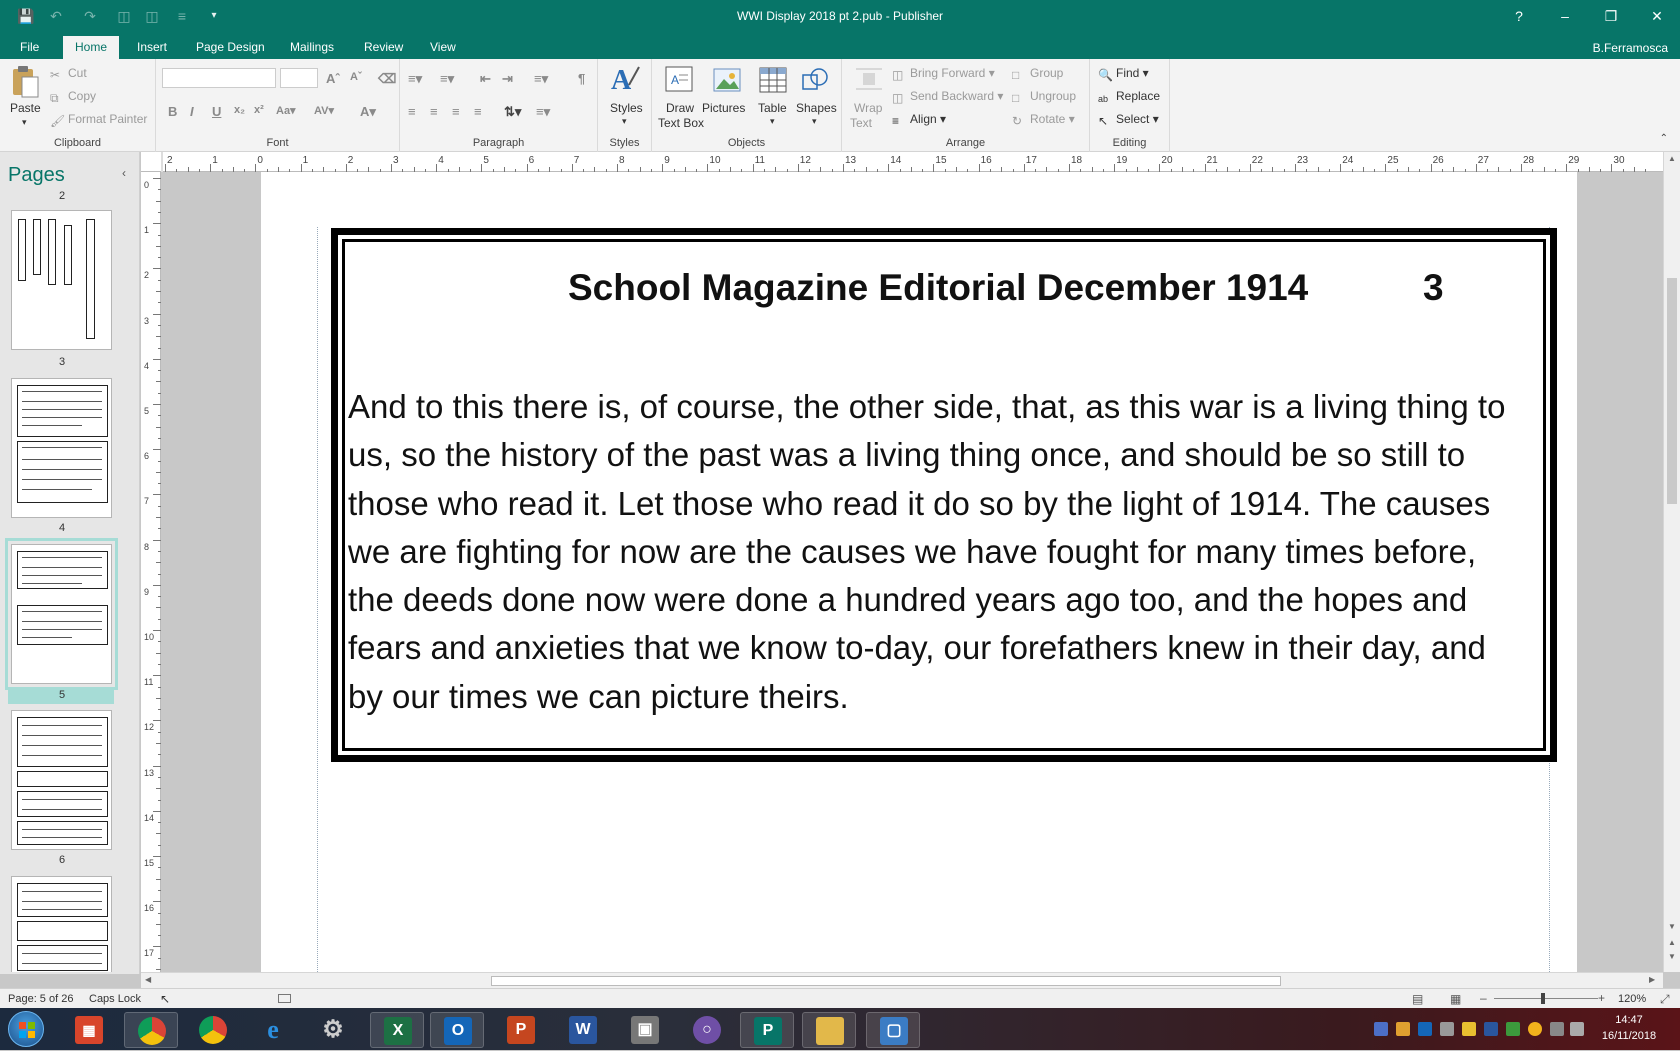 Image resolution: width=1680 pixels, height=1051 pixels. I want to click on tab-page-design: Page Design, so click(230, 47).